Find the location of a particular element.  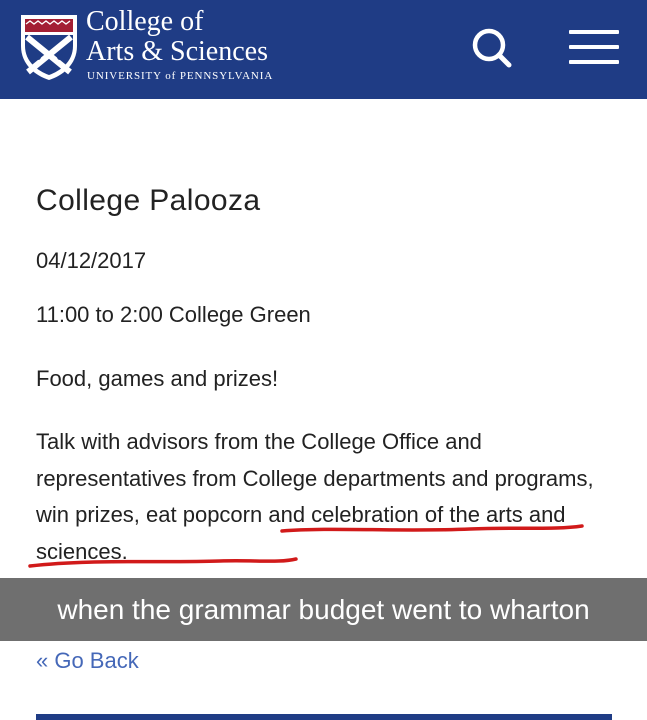

event-time-location: 11:00 to 2:00 College Green is located at coordinates (173, 314).